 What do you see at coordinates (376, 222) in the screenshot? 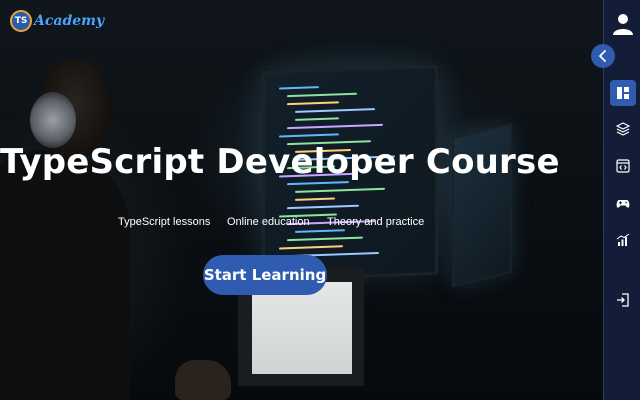
I see `tag-theory-practice: Theory and practice` at bounding box center [376, 222].